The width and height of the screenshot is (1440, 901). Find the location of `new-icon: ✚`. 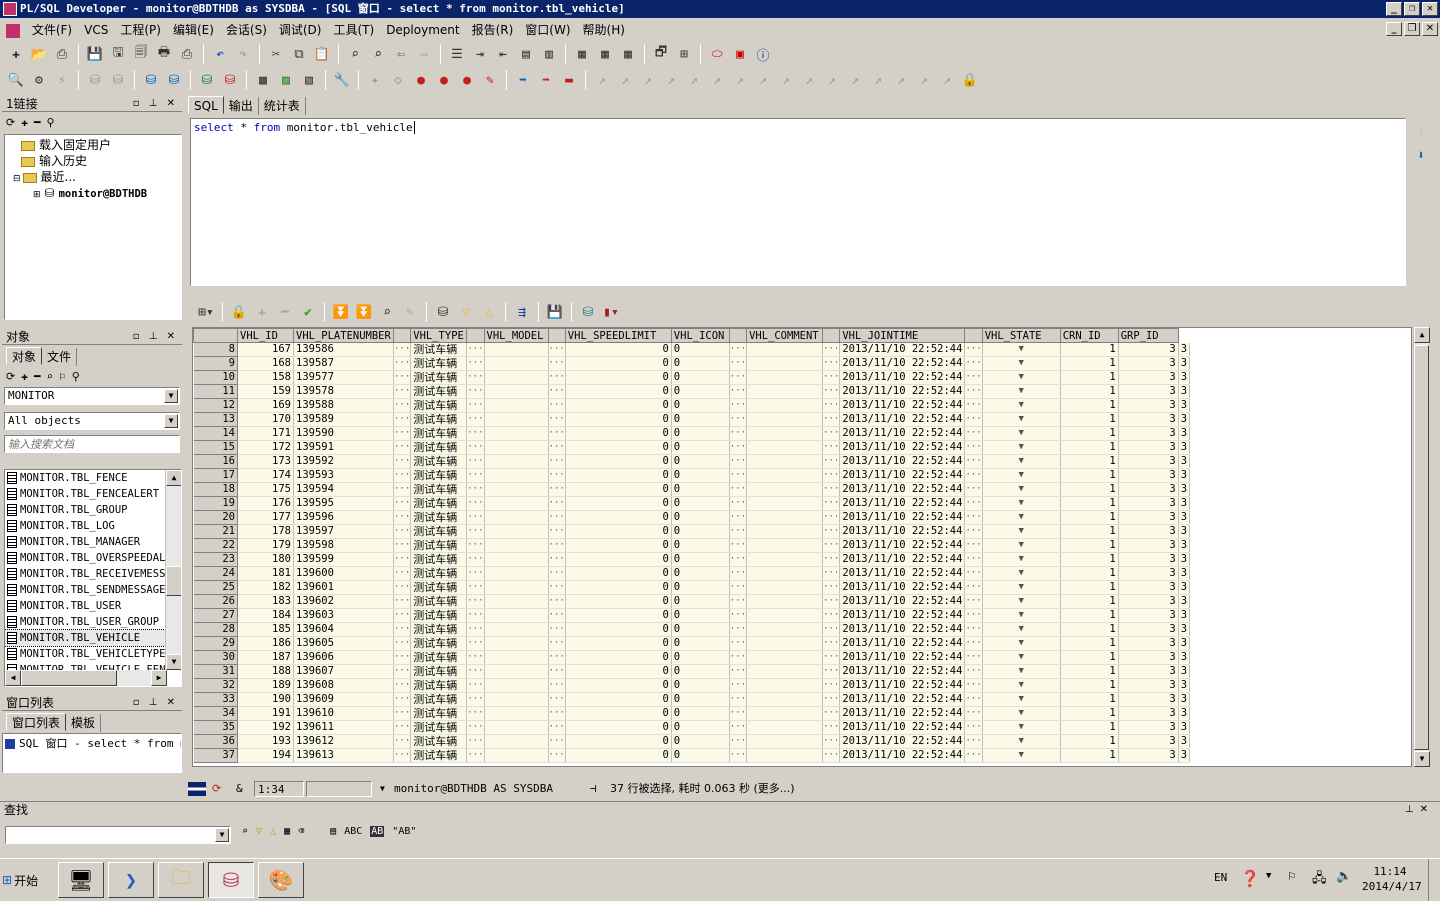

new-icon: ✚ is located at coordinates (16, 54).